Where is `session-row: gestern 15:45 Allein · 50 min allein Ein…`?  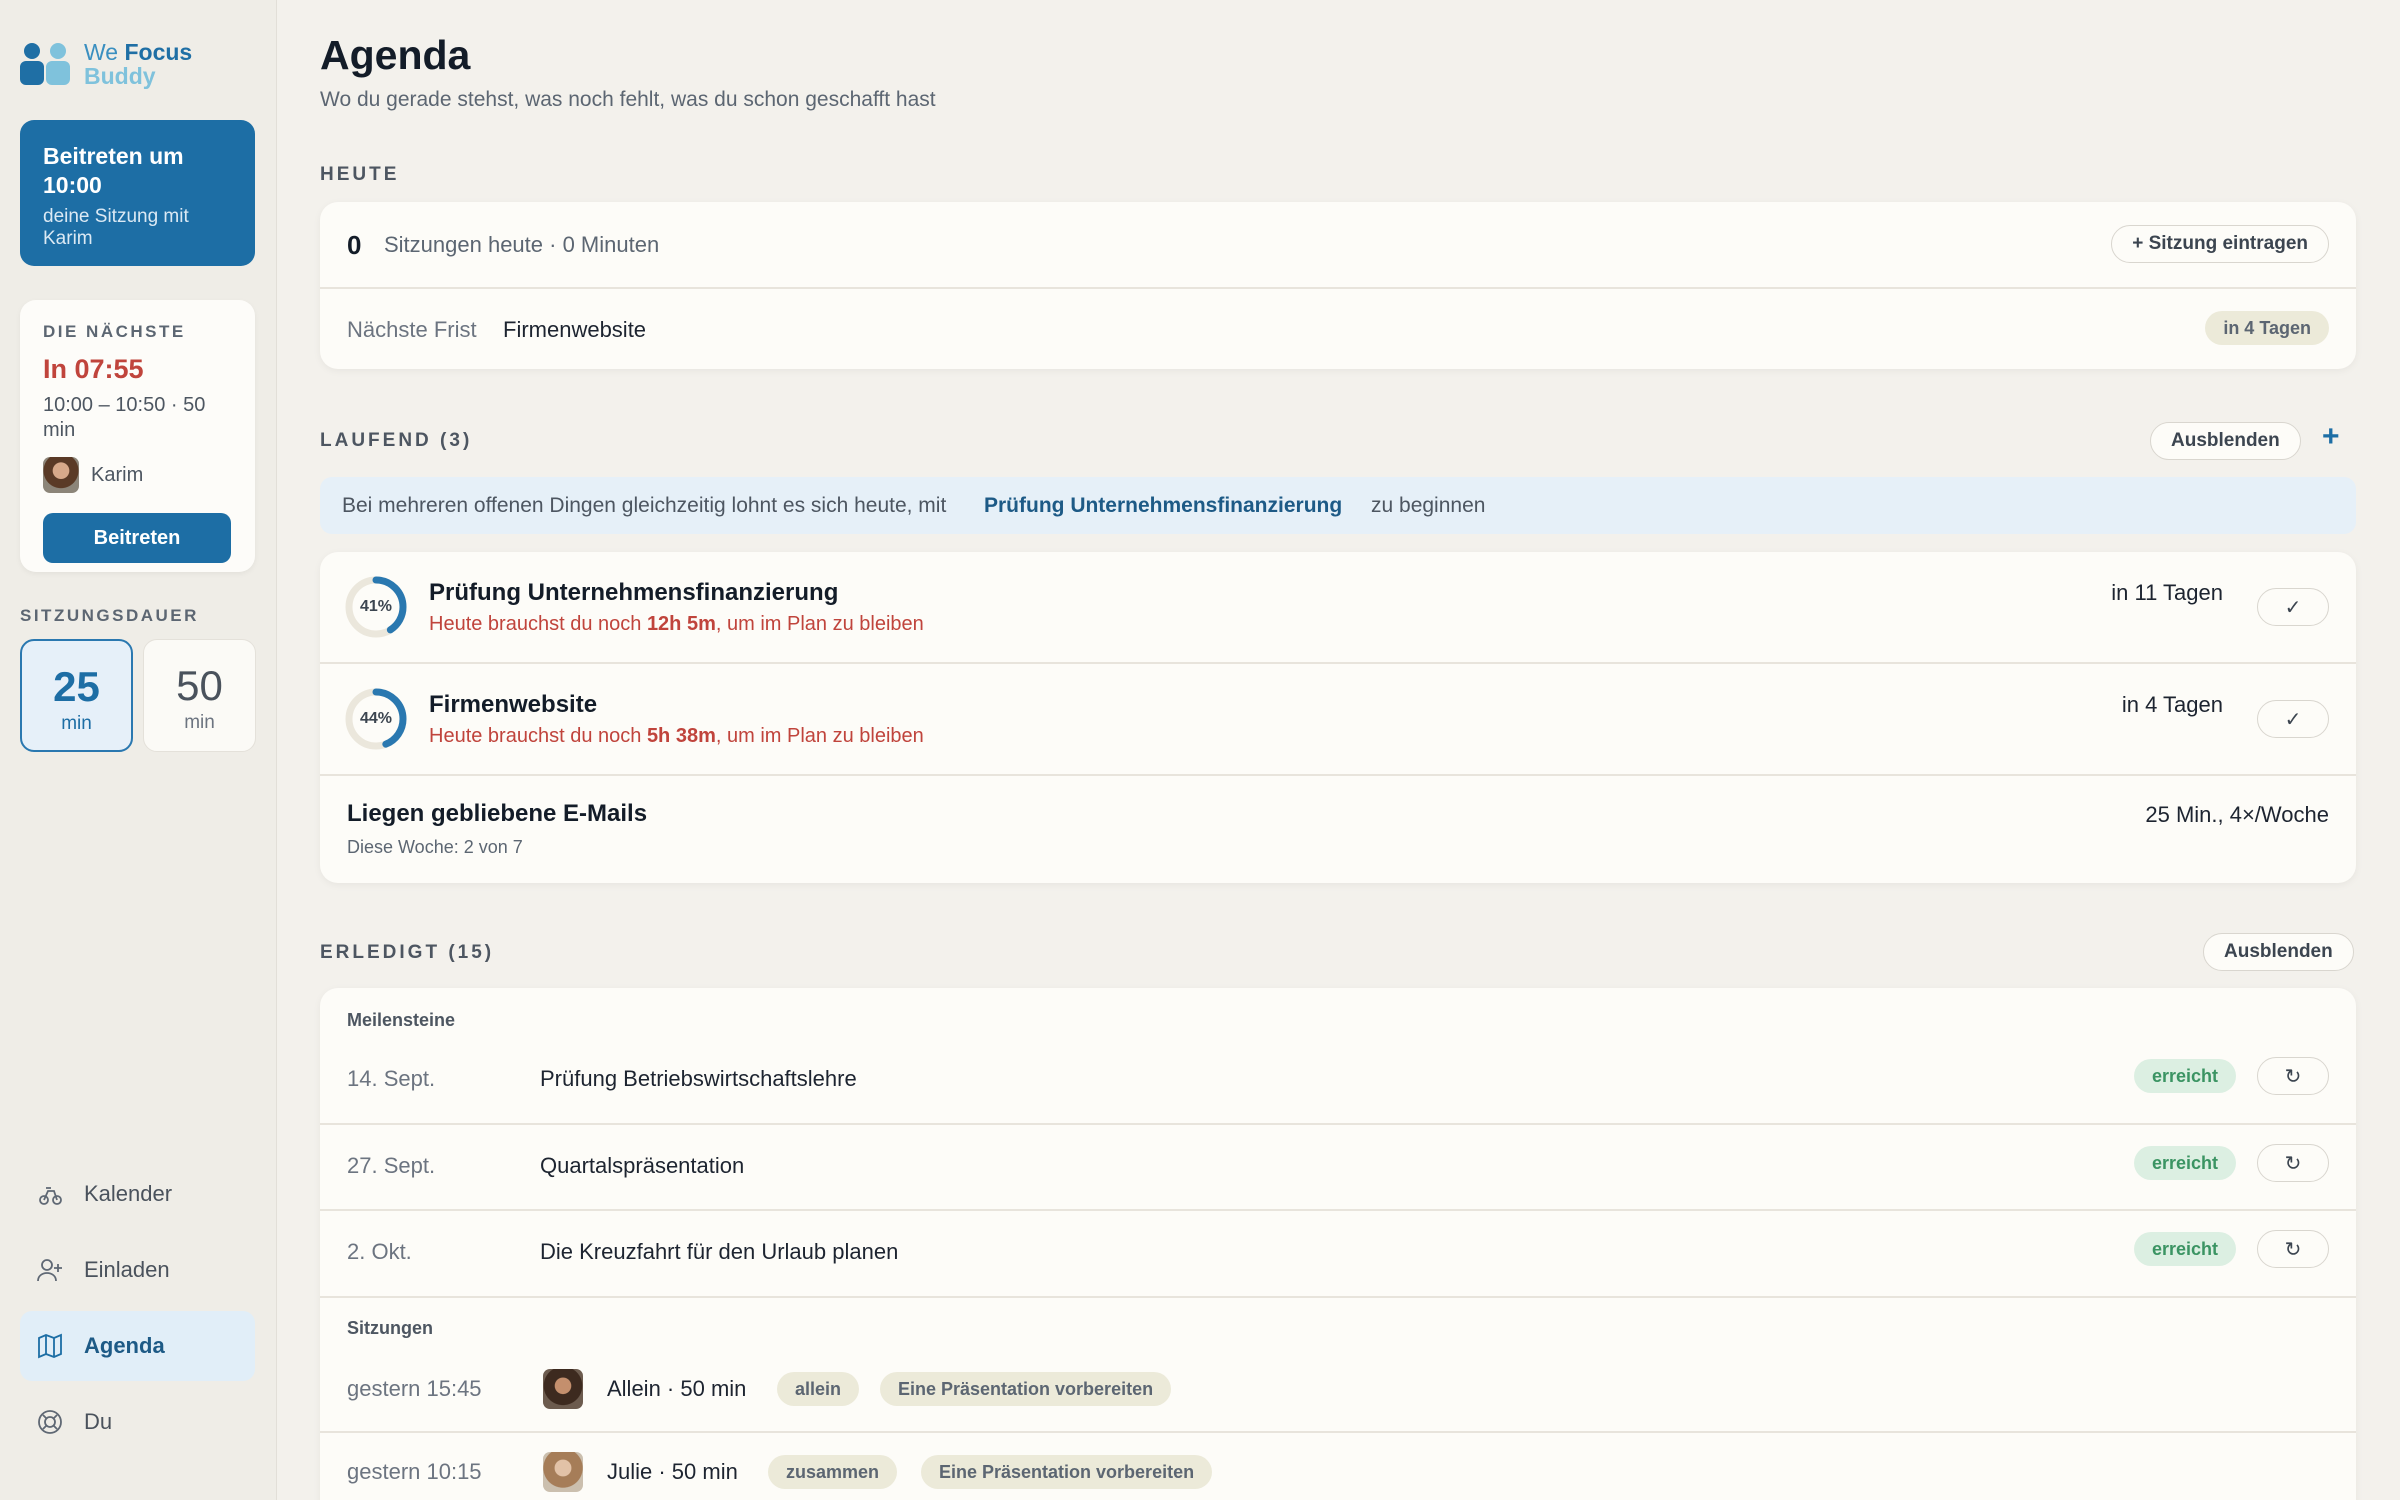
session-row: gestern 15:45 Allein · 50 min allein Ein… is located at coordinates (1338, 1385).